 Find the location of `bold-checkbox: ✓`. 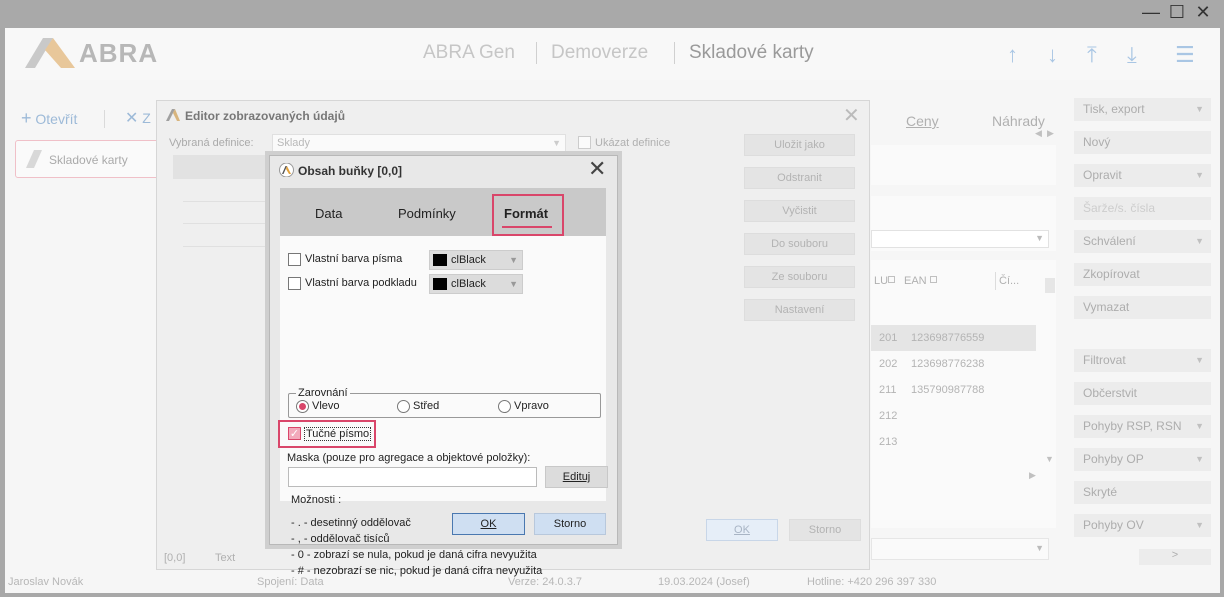

bold-checkbox: ✓ is located at coordinates (294, 433).